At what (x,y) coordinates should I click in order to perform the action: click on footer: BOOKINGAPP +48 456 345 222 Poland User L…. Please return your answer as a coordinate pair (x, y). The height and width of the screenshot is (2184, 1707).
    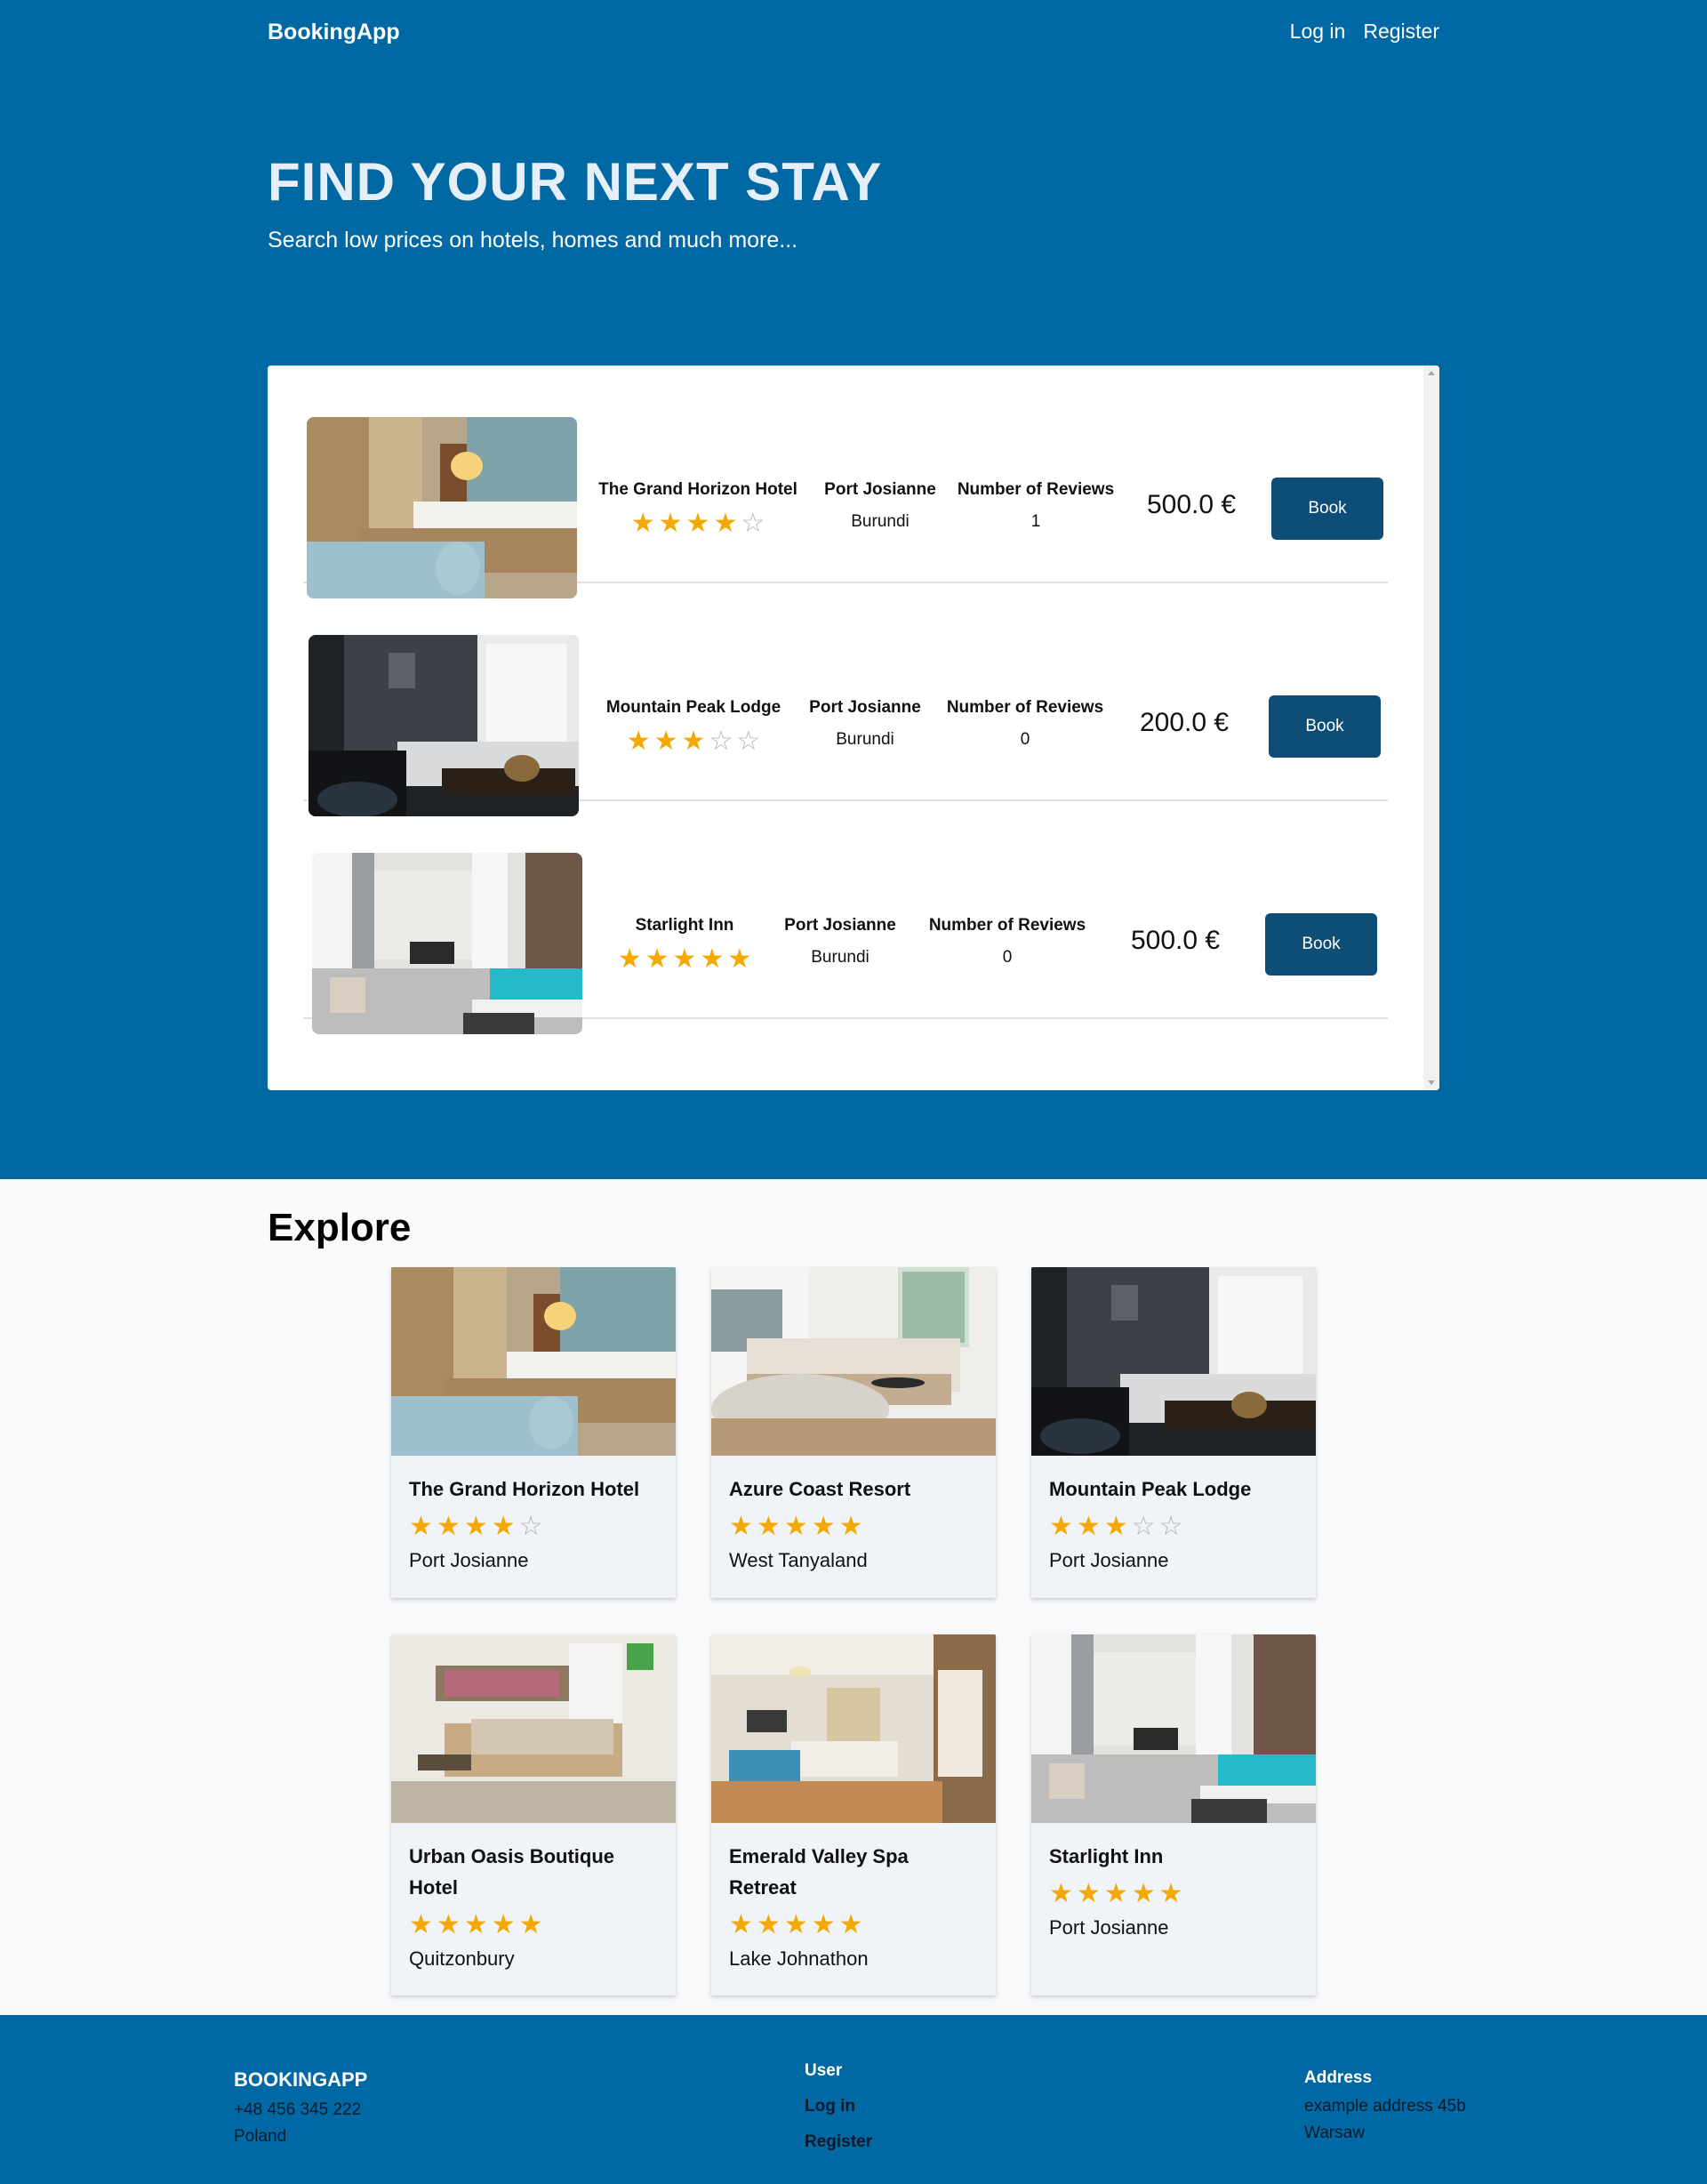
    Looking at the image, I should click on (854, 2099).